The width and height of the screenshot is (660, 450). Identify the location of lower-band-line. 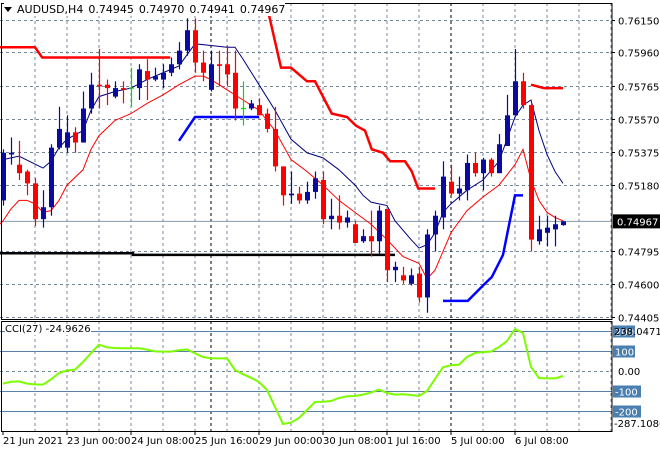
(218, 128).